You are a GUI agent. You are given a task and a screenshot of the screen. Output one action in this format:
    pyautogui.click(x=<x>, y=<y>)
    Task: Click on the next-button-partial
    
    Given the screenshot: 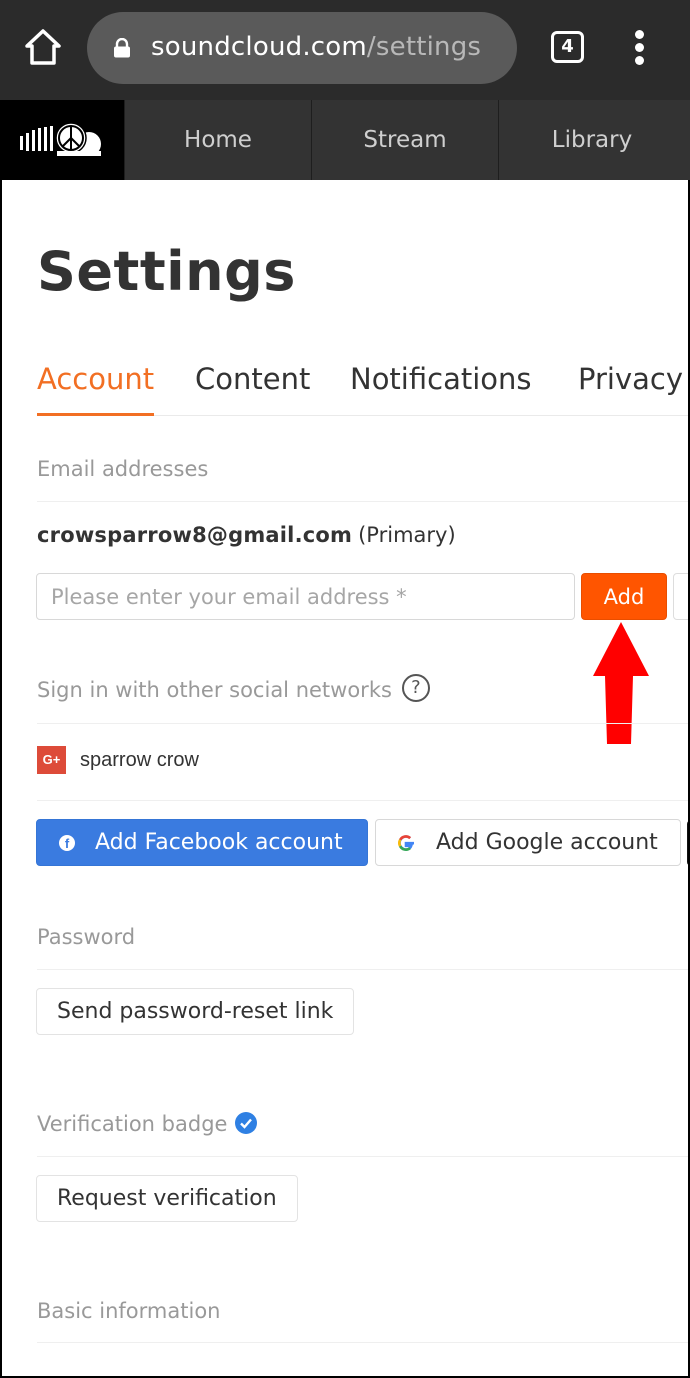 What is the action you would take?
    pyautogui.click(x=687, y=843)
    